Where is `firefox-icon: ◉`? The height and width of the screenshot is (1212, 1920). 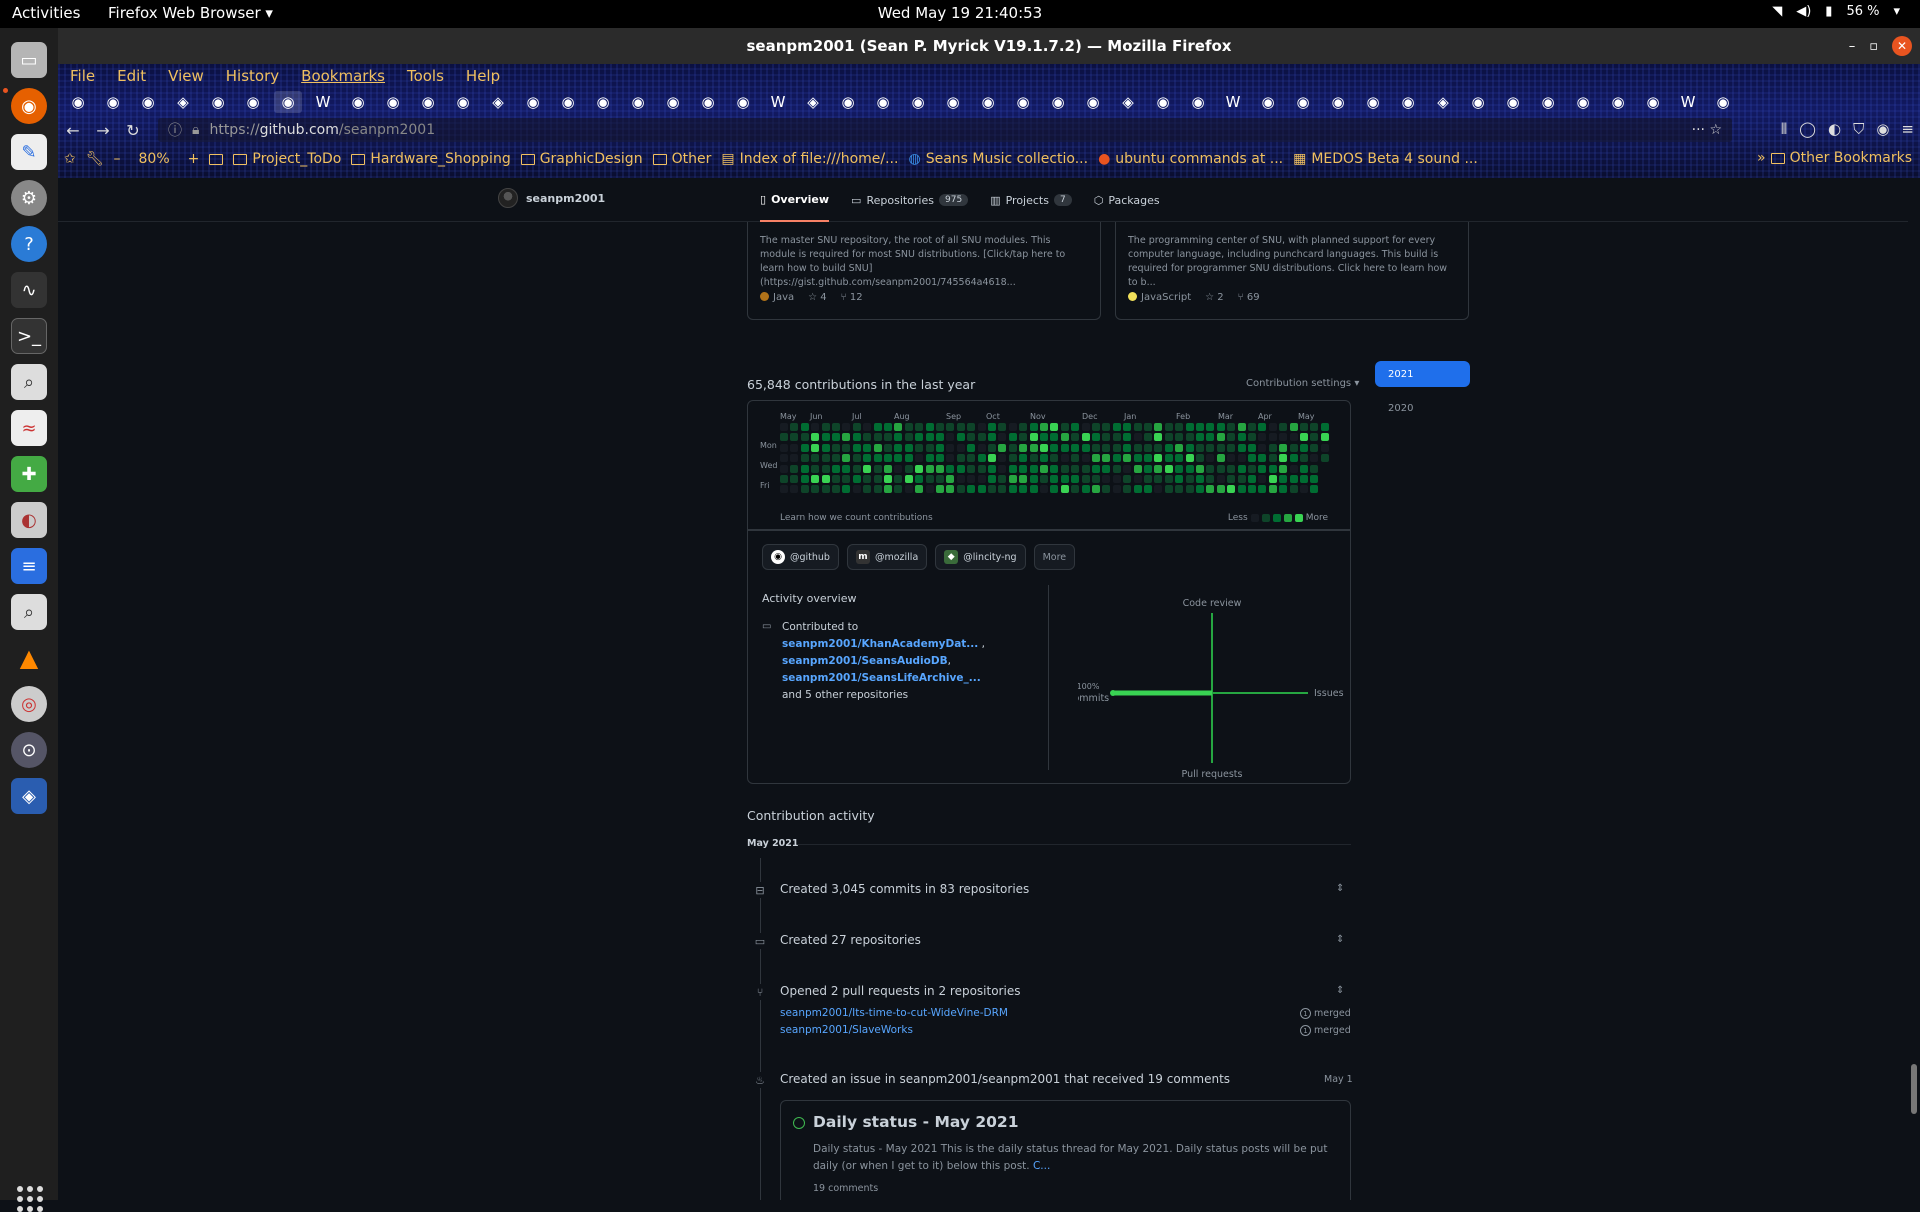
firefox-icon: ◉ is located at coordinates (29, 106).